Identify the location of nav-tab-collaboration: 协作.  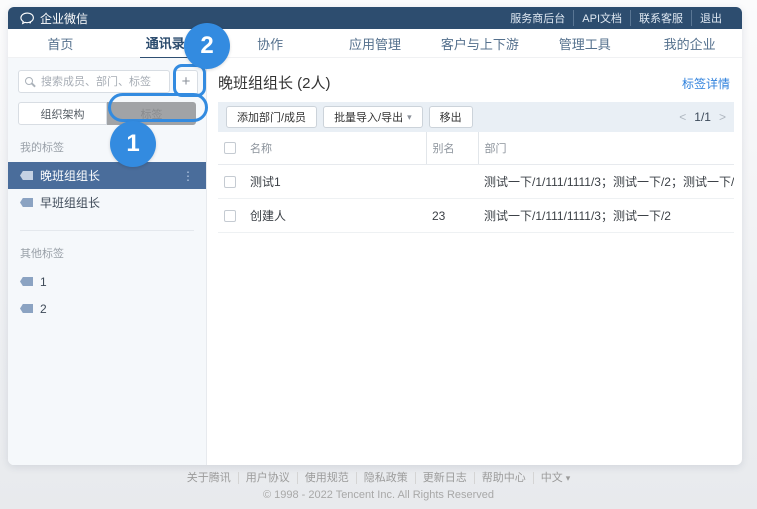
(270, 43).